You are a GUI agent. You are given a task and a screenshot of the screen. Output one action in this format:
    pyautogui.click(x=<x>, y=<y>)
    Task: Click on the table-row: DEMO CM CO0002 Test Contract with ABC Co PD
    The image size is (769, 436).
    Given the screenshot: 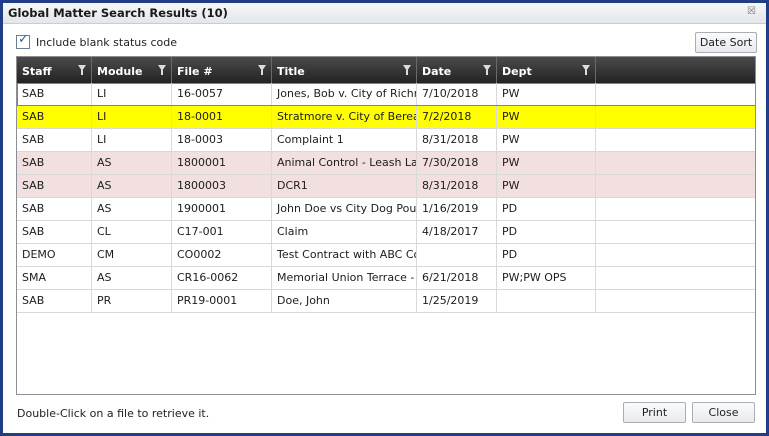 What is the action you would take?
    pyautogui.click(x=386, y=255)
    